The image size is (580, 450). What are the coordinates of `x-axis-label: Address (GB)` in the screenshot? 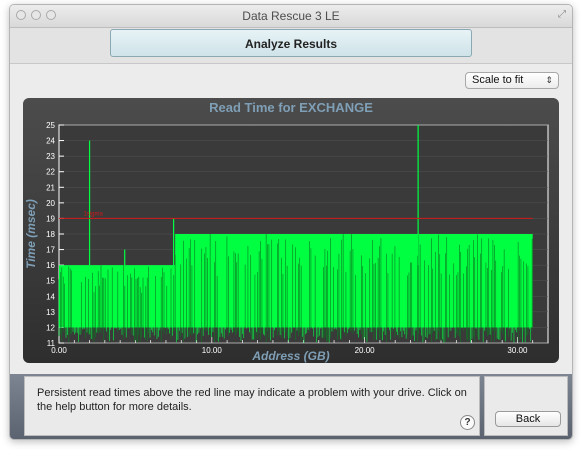 It's located at (290, 356).